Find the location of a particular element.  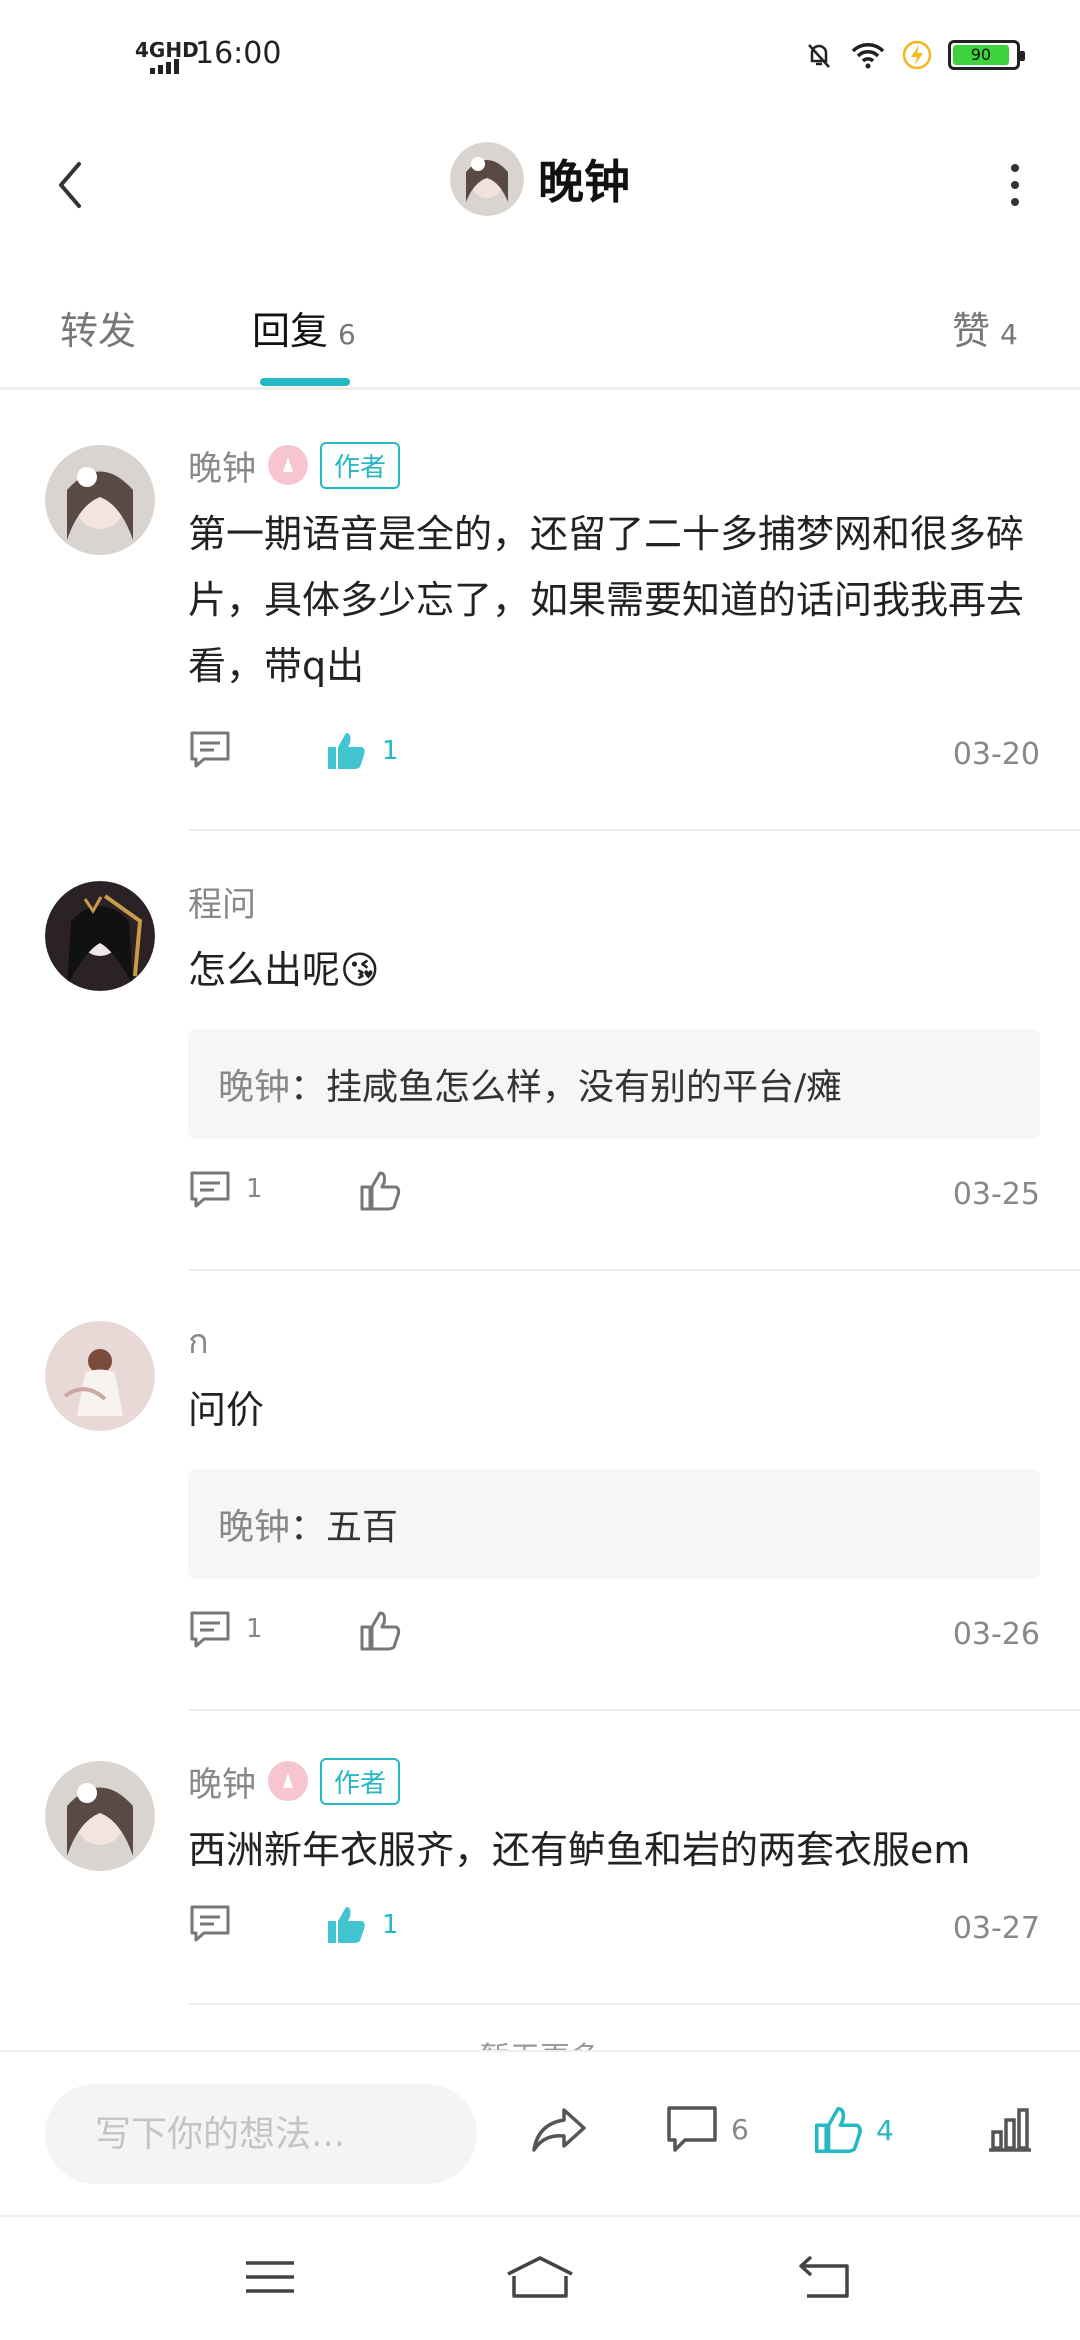

reply-item: 晚钟 作者 西洲新年衣服齐，还有鲈鱼和岩的两套衣服em 1 03-27 is located at coordinates (540, 1858).